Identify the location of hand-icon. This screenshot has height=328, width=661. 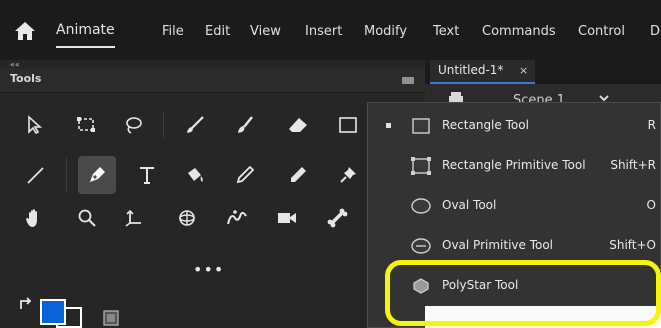
(35, 218).